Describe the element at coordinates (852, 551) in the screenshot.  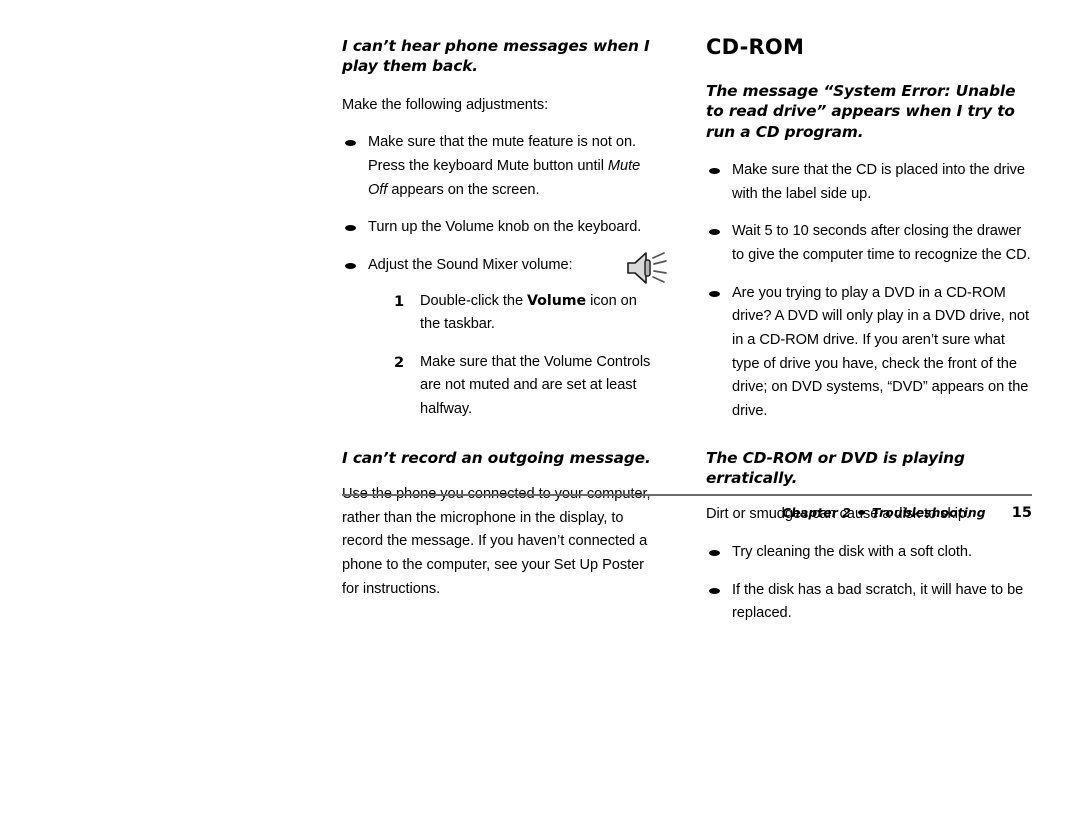
I see `bullet-text: Try cleaning the disk with a soft cloth.` at that location.